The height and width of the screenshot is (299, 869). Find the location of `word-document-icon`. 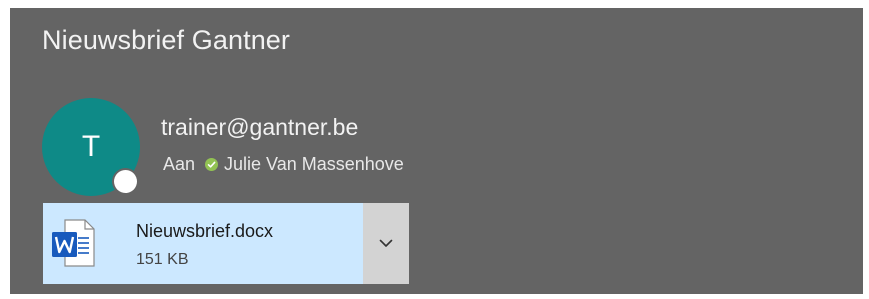

word-document-icon is located at coordinates (73, 243).